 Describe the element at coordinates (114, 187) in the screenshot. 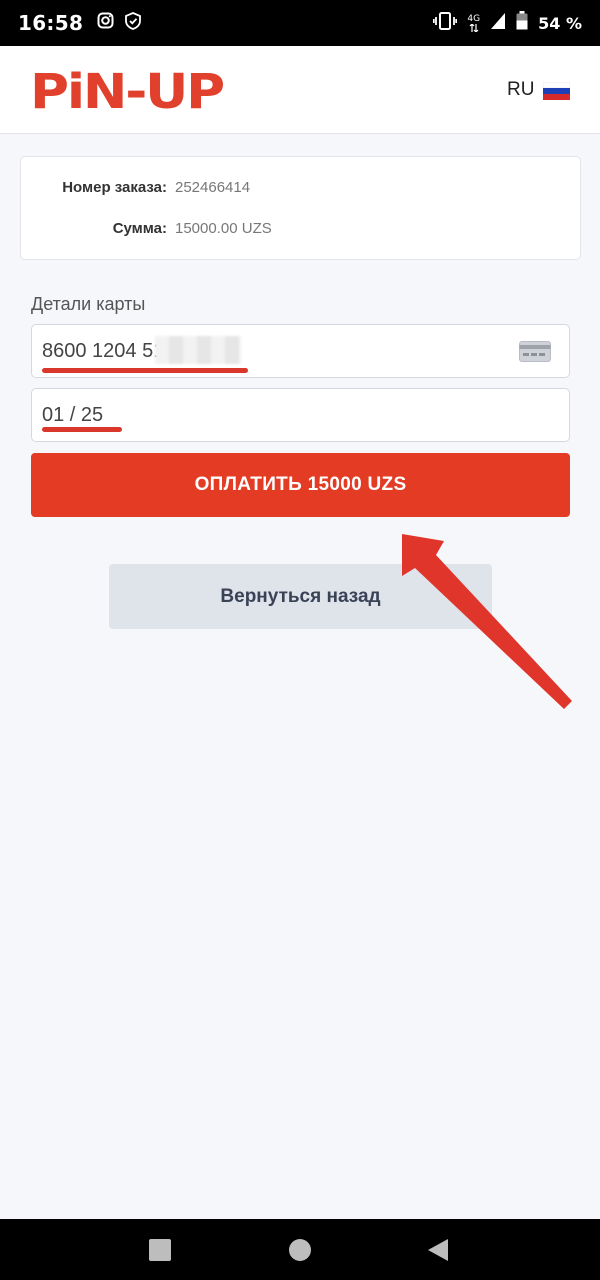

I see `order-number-label: Номер заказа:` at that location.